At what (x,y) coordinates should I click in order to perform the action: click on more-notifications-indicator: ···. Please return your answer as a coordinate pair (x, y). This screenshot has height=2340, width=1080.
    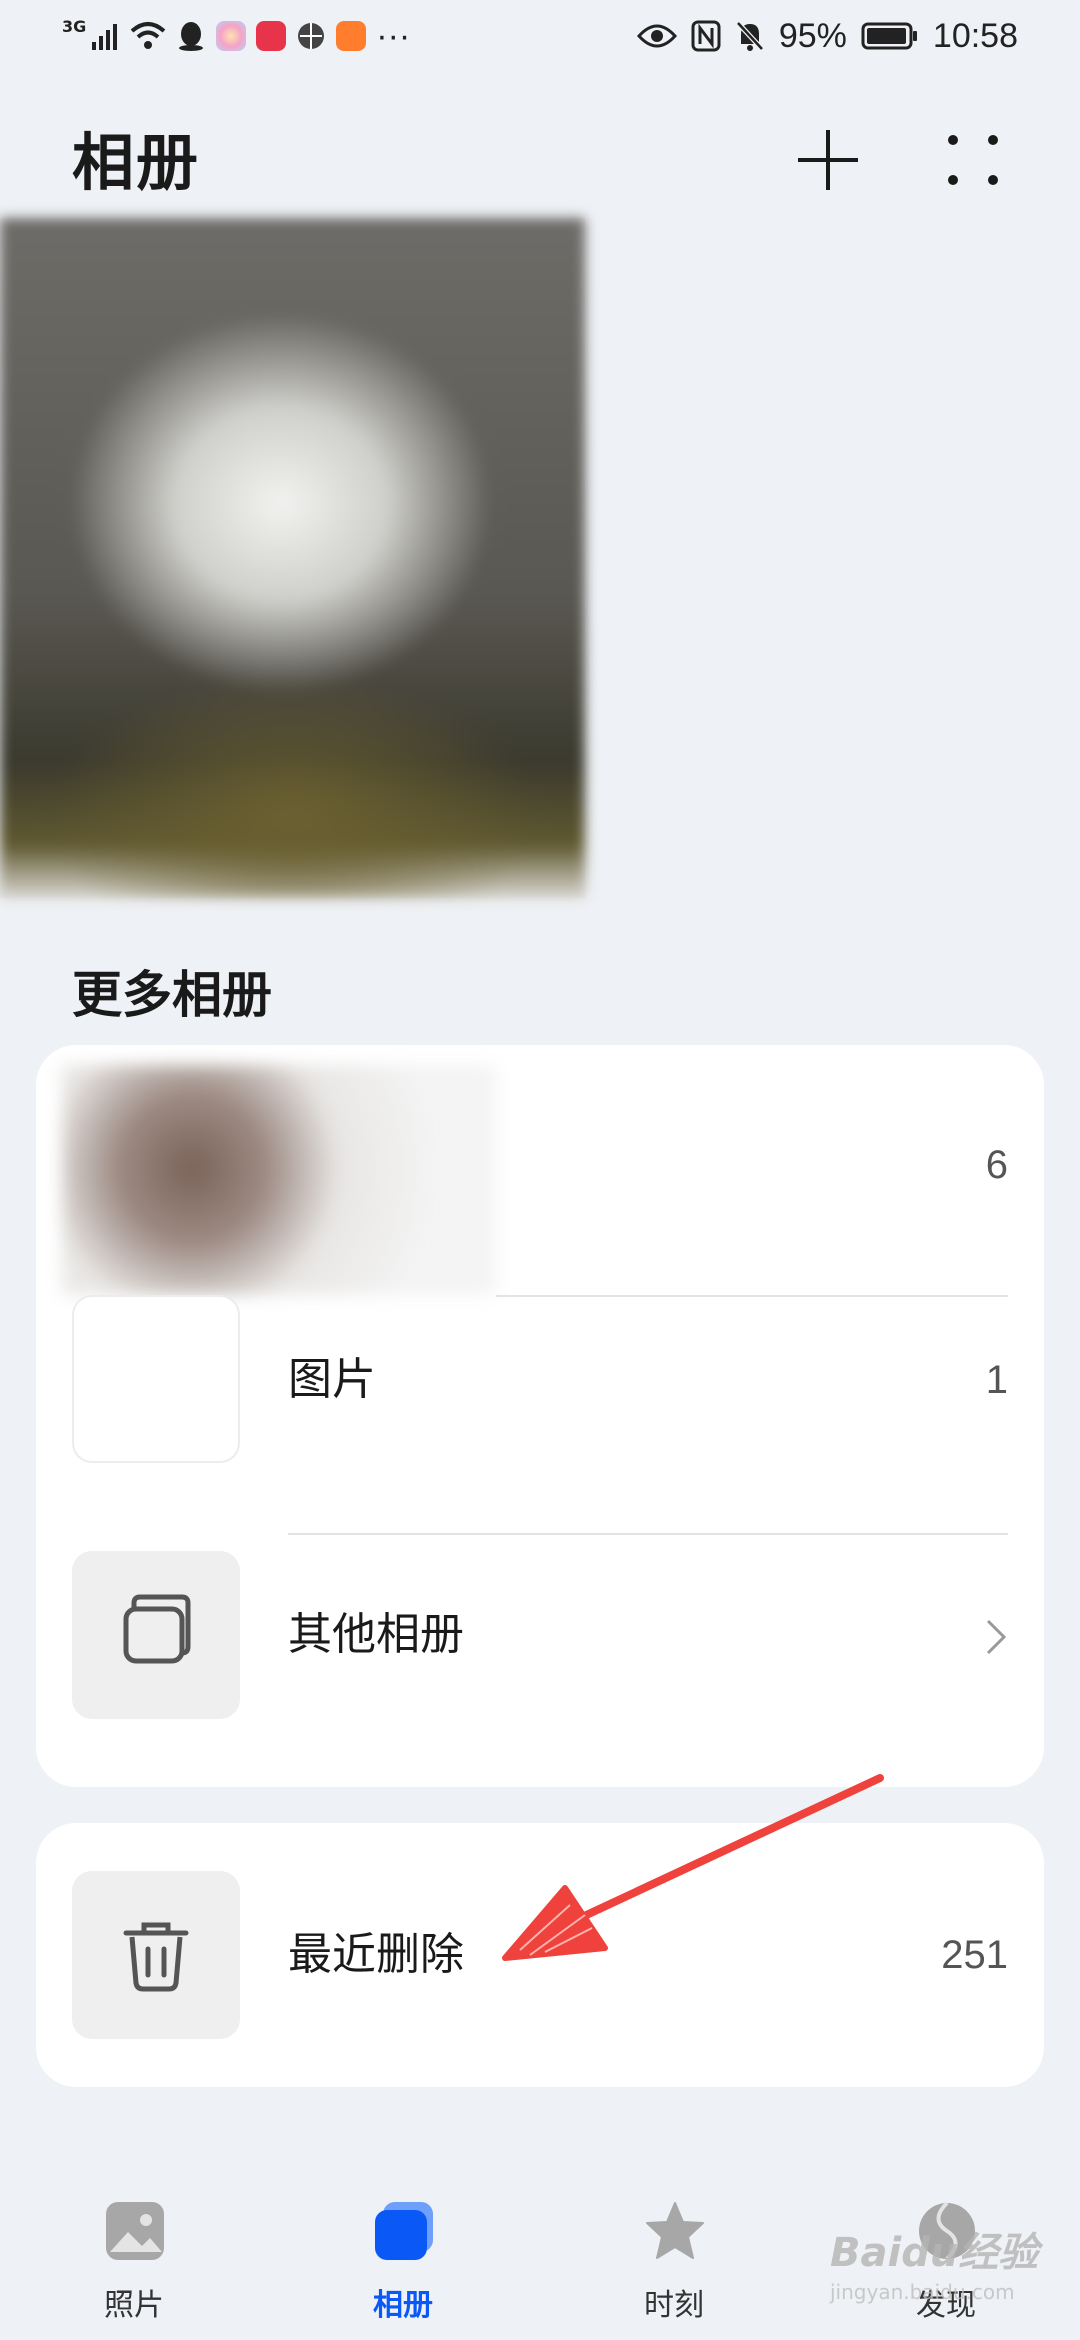
    Looking at the image, I should click on (393, 35).